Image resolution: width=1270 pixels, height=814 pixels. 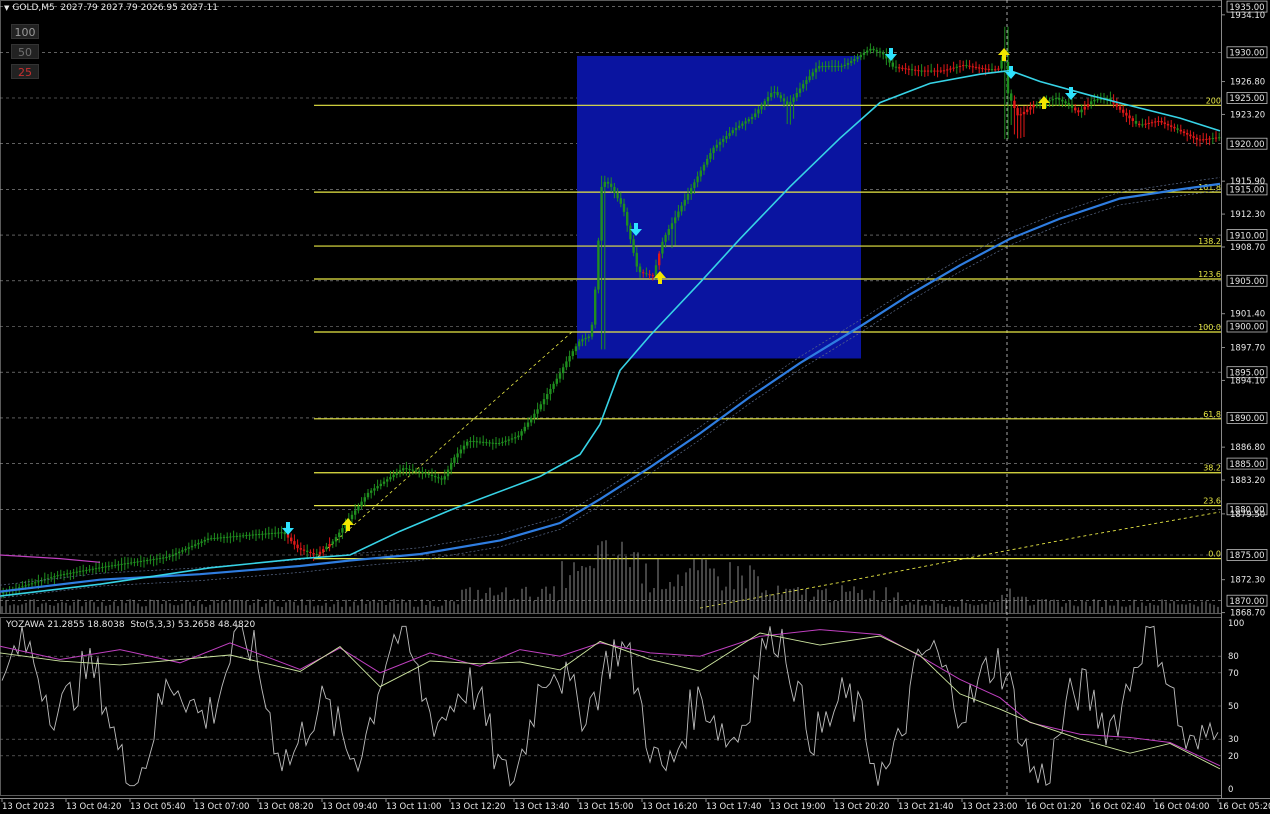 I want to click on collapse-triangle-icon: ▼, so click(x=6, y=8).